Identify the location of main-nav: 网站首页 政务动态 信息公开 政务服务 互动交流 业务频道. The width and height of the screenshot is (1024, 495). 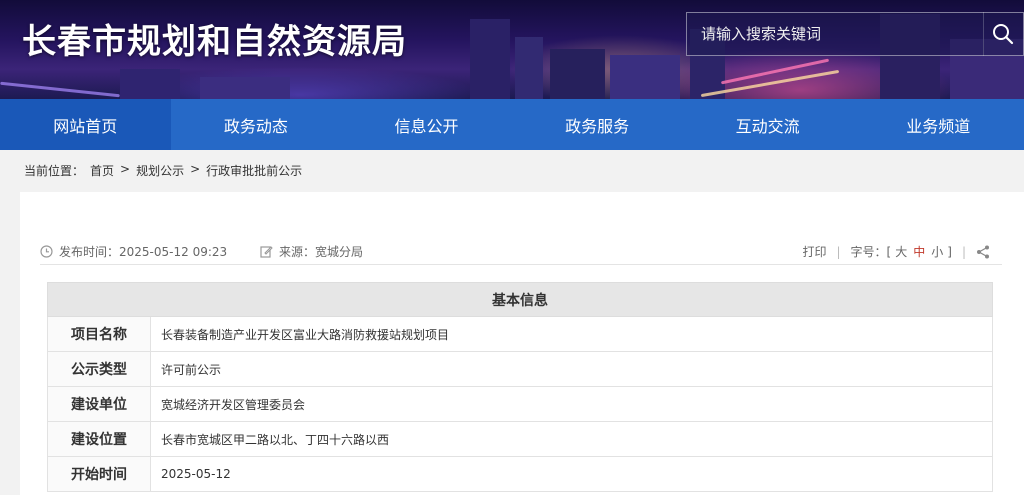
(512, 124).